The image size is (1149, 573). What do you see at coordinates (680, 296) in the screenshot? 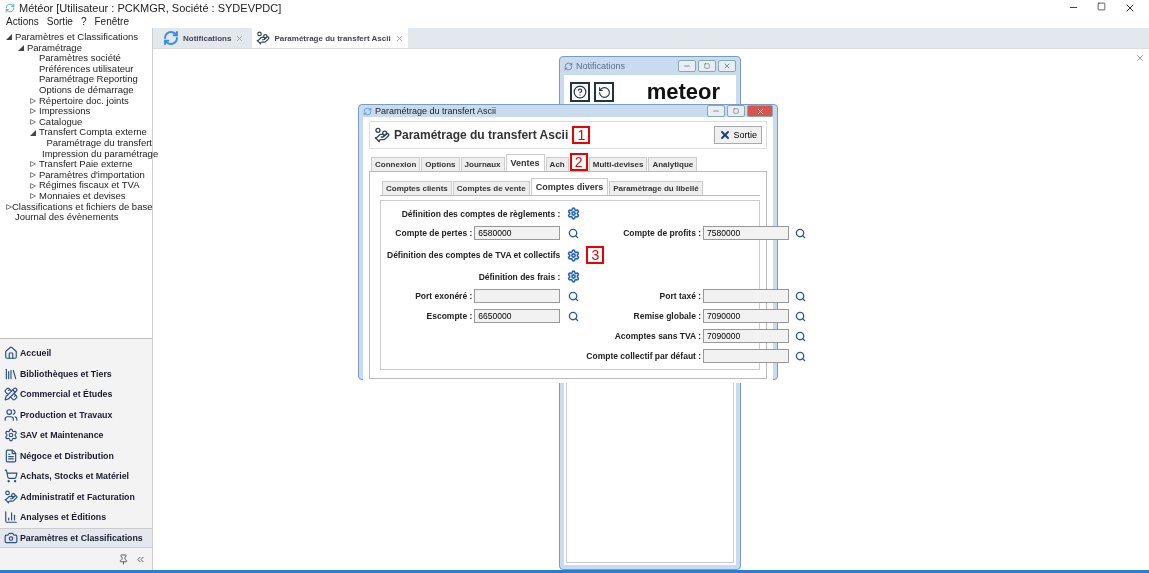
I see `field-label: Port taxé :` at bounding box center [680, 296].